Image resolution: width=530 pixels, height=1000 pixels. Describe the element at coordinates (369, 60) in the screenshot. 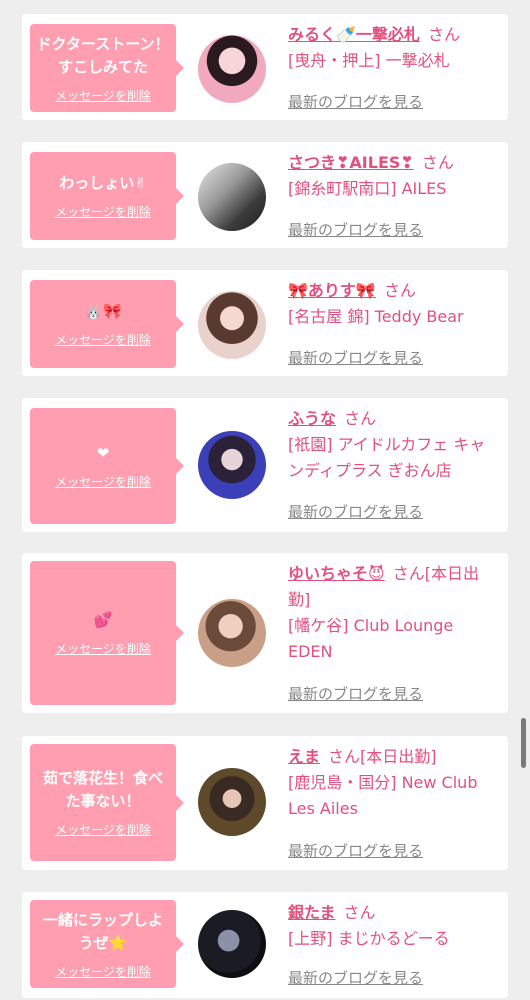

I see `shop-name: [曳舟・押上] 一撃必札` at that location.